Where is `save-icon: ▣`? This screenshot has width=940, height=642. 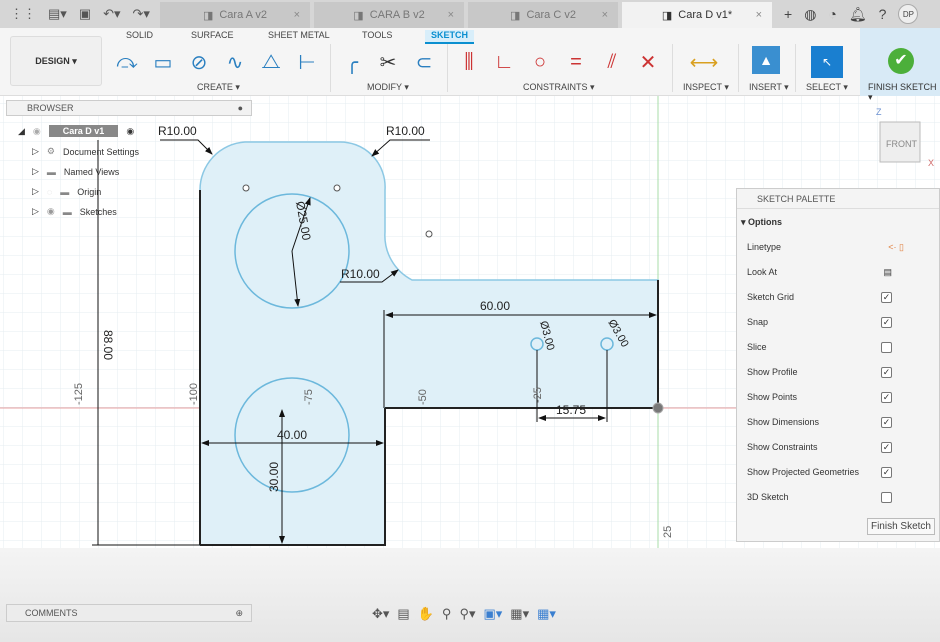 save-icon: ▣ is located at coordinates (85, 14).